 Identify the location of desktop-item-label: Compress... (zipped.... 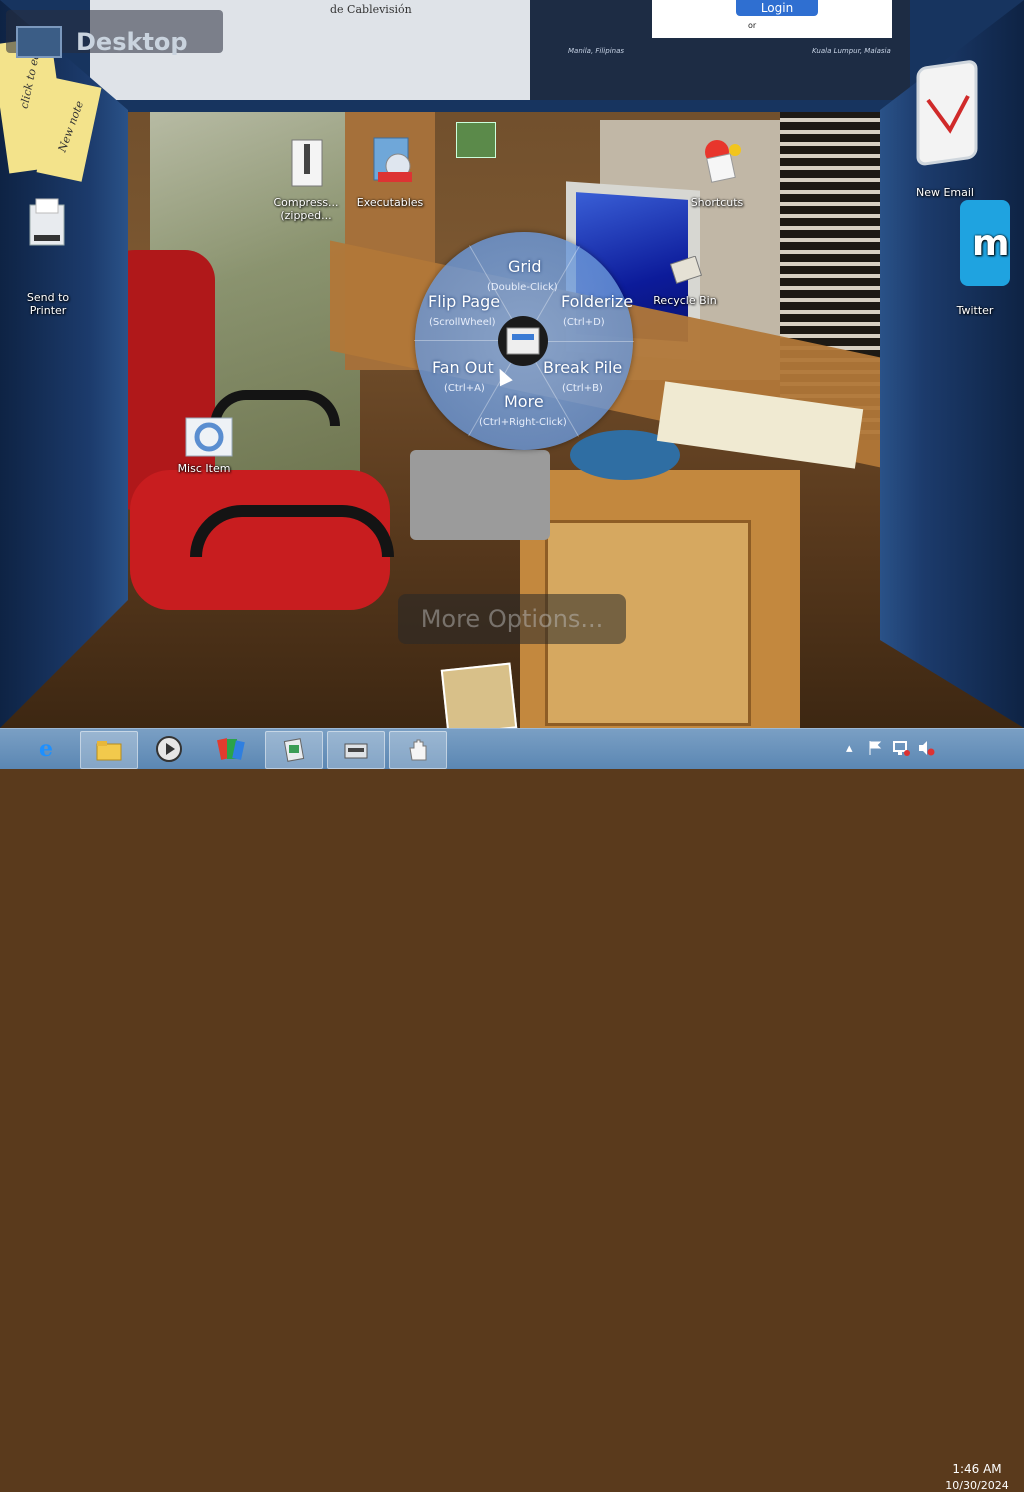
(306, 209).